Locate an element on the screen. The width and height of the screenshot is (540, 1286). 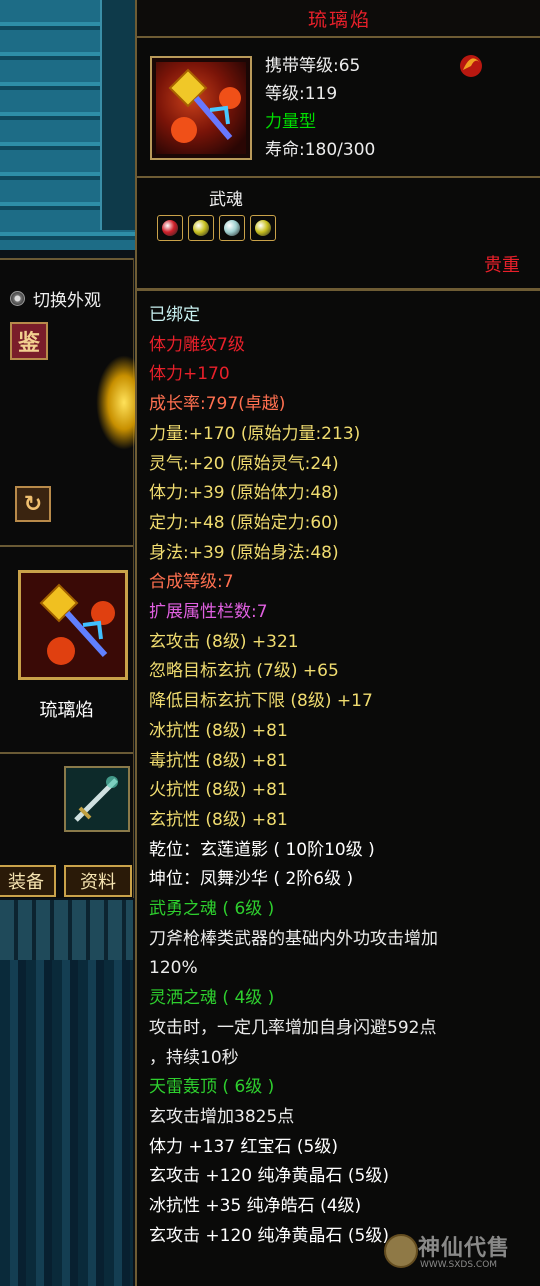
watermark: 神仙代售 WWW.SXDS.COM is located at coordinates (459, 1253).